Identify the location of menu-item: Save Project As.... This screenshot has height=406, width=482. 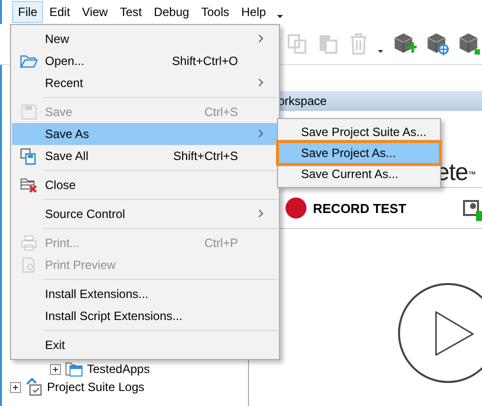
(359, 153).